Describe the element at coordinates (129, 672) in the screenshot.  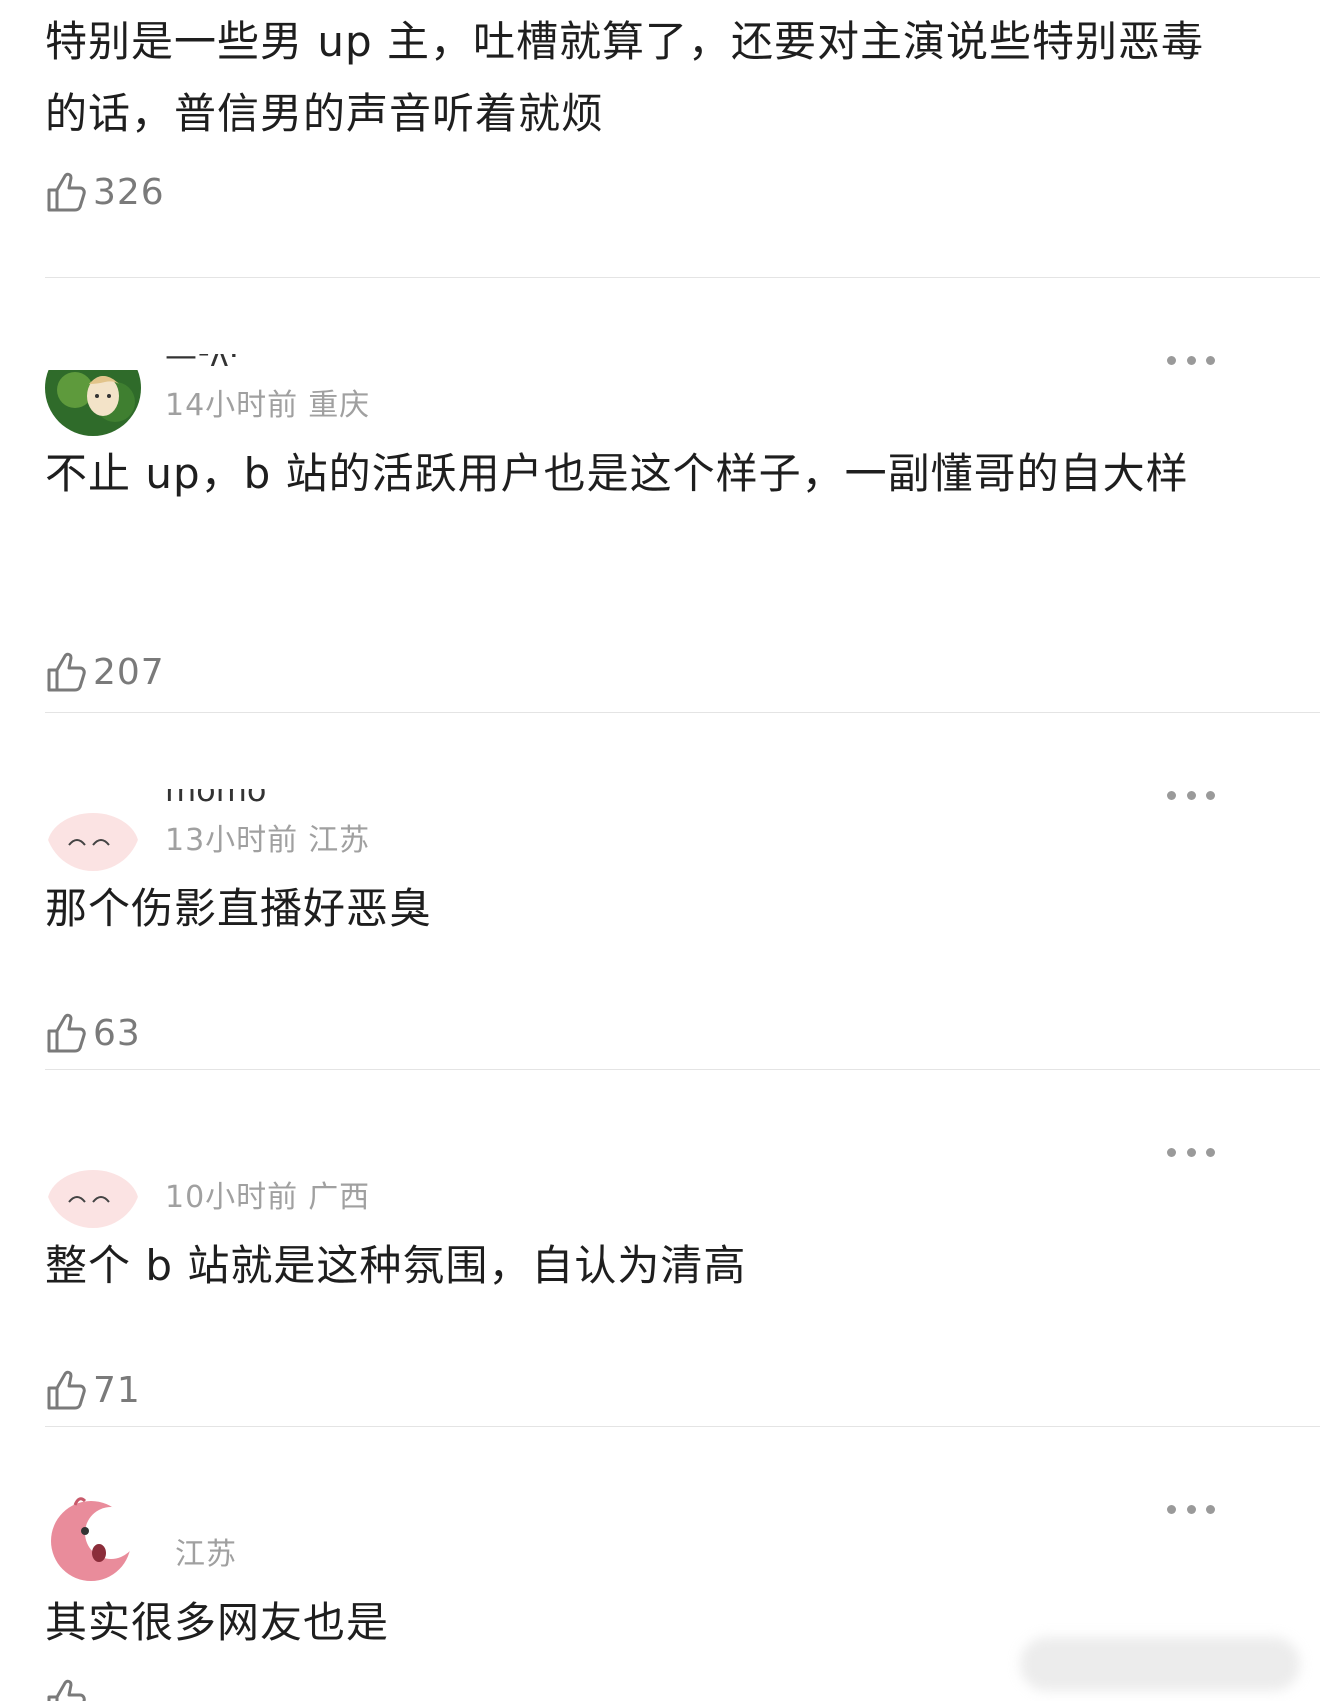
I see `like-count: 207` at that location.